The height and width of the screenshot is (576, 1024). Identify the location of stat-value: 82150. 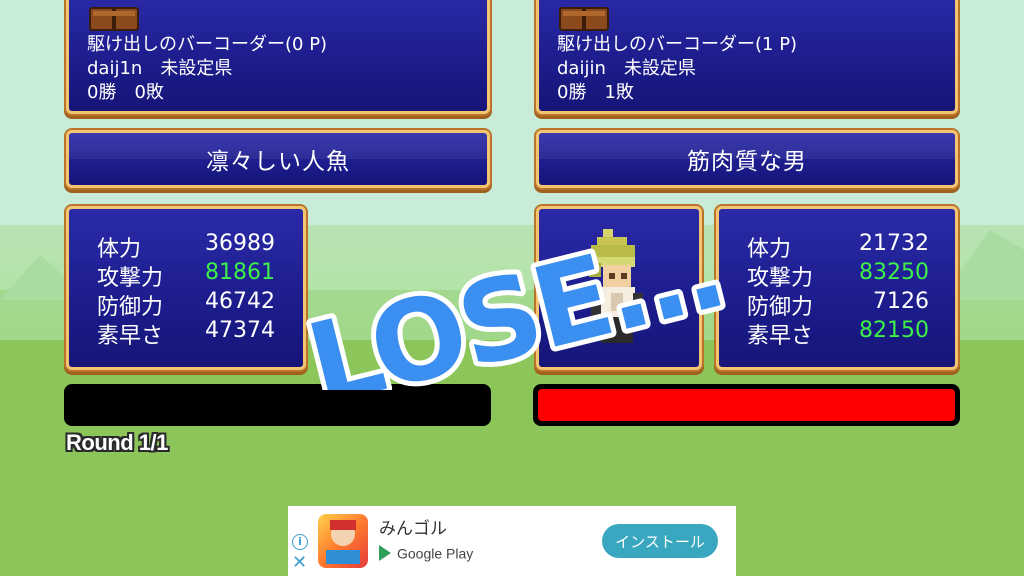
(894, 330).